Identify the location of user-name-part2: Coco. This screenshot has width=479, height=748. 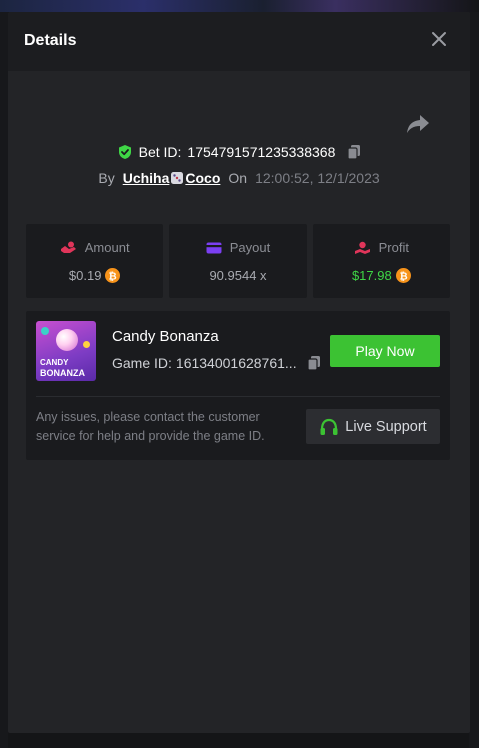
(203, 178).